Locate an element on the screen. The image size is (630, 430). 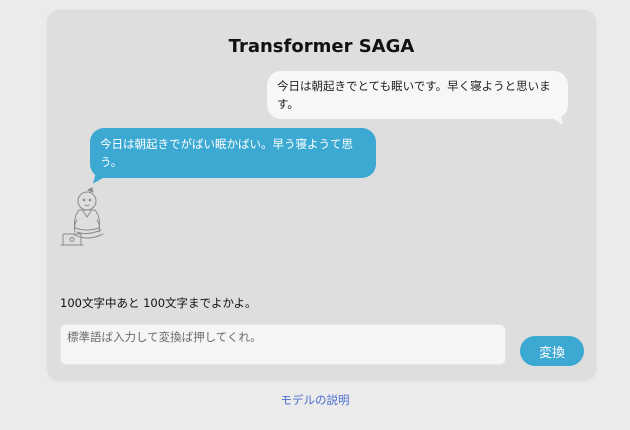
model-description-link: モデルの説明 is located at coordinates (315, 400).